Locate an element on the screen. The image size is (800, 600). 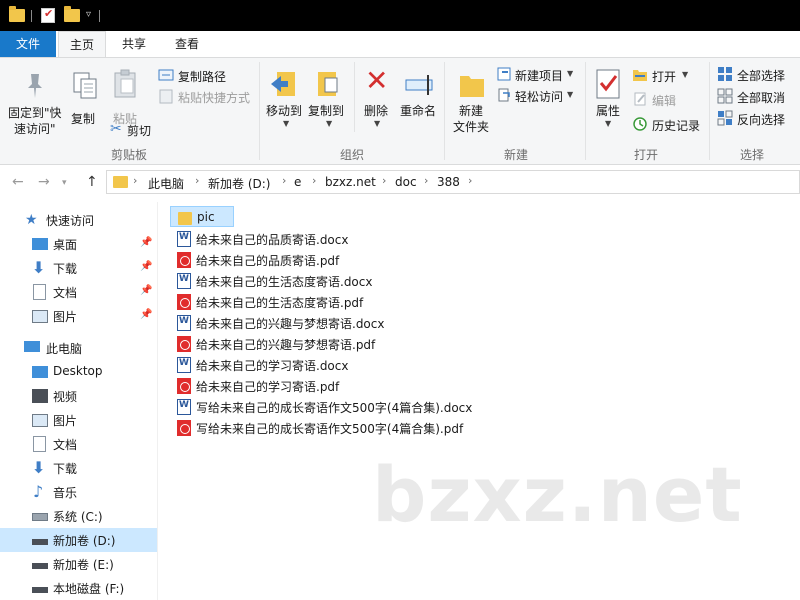
select-none-button: 全部取消 is located at coordinates (757, 97).